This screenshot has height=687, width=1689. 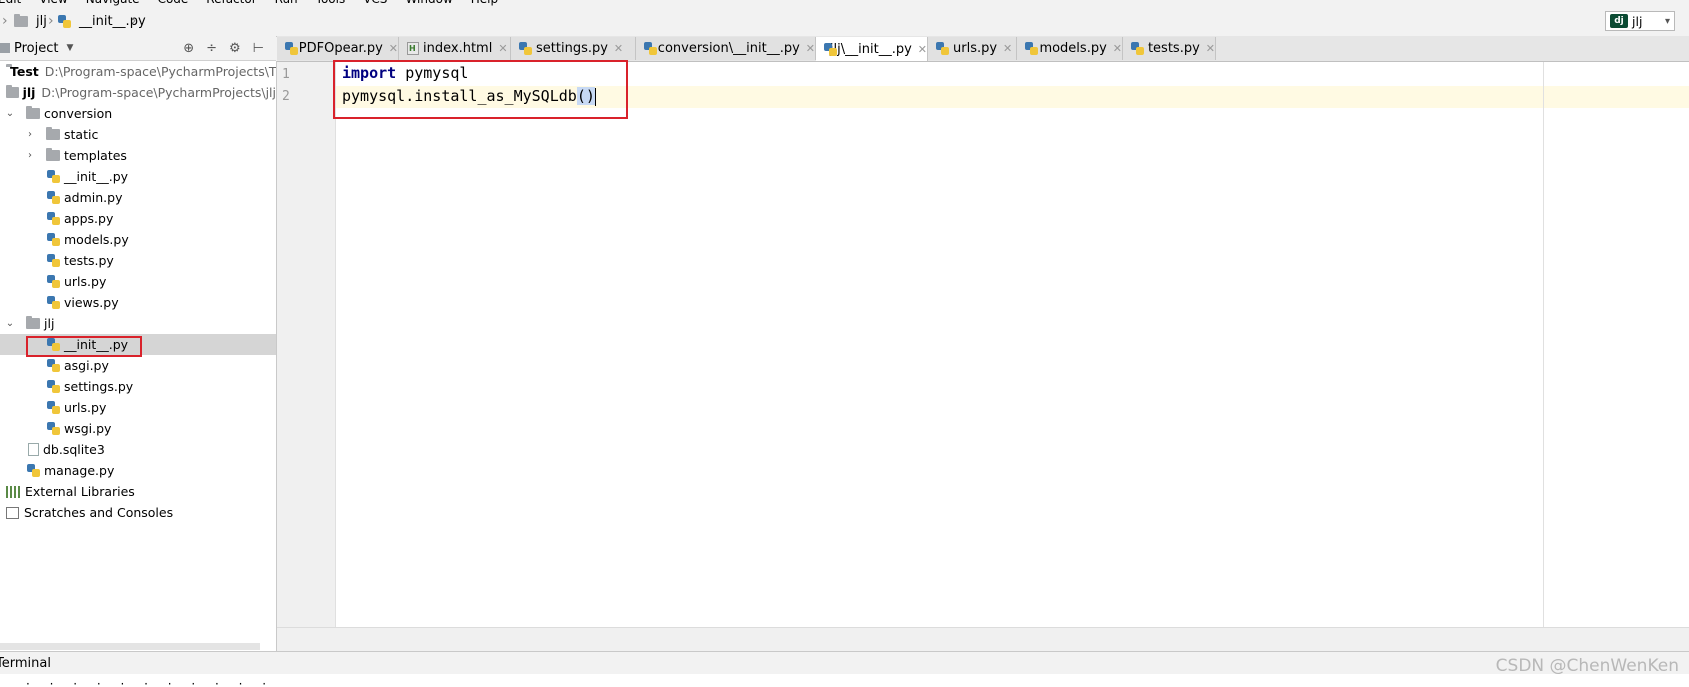 What do you see at coordinates (138, 239) in the screenshot?
I see `tree-item-file: models.py` at bounding box center [138, 239].